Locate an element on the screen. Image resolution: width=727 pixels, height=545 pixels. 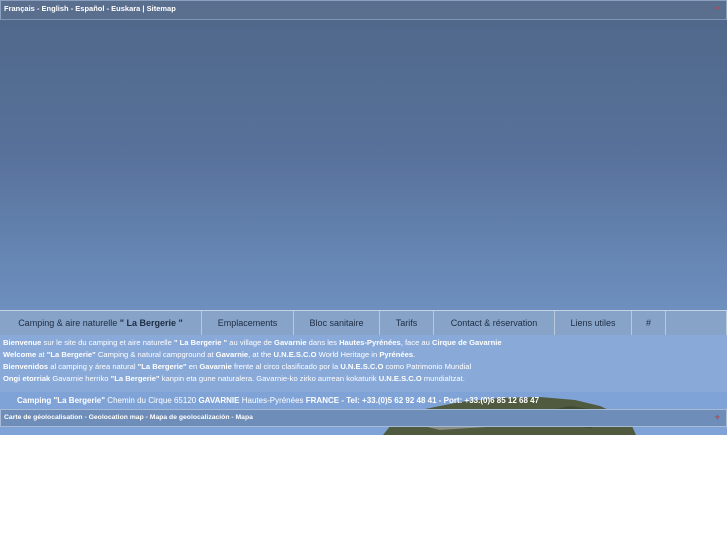
nav-item-liens-utiles: Liens utiles is located at coordinates (593, 323).